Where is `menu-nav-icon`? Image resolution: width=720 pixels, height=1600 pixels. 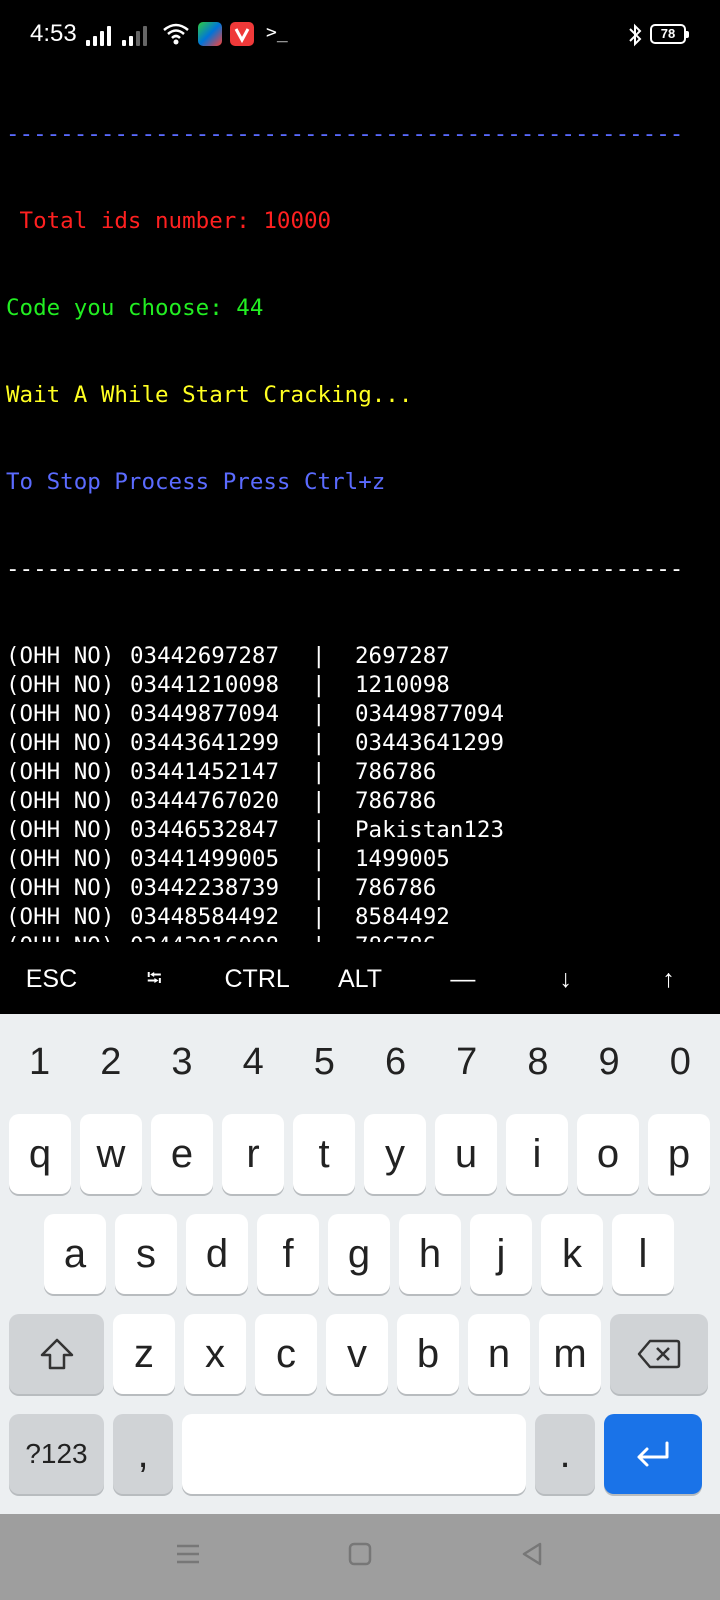 menu-nav-icon is located at coordinates (188, 1554).